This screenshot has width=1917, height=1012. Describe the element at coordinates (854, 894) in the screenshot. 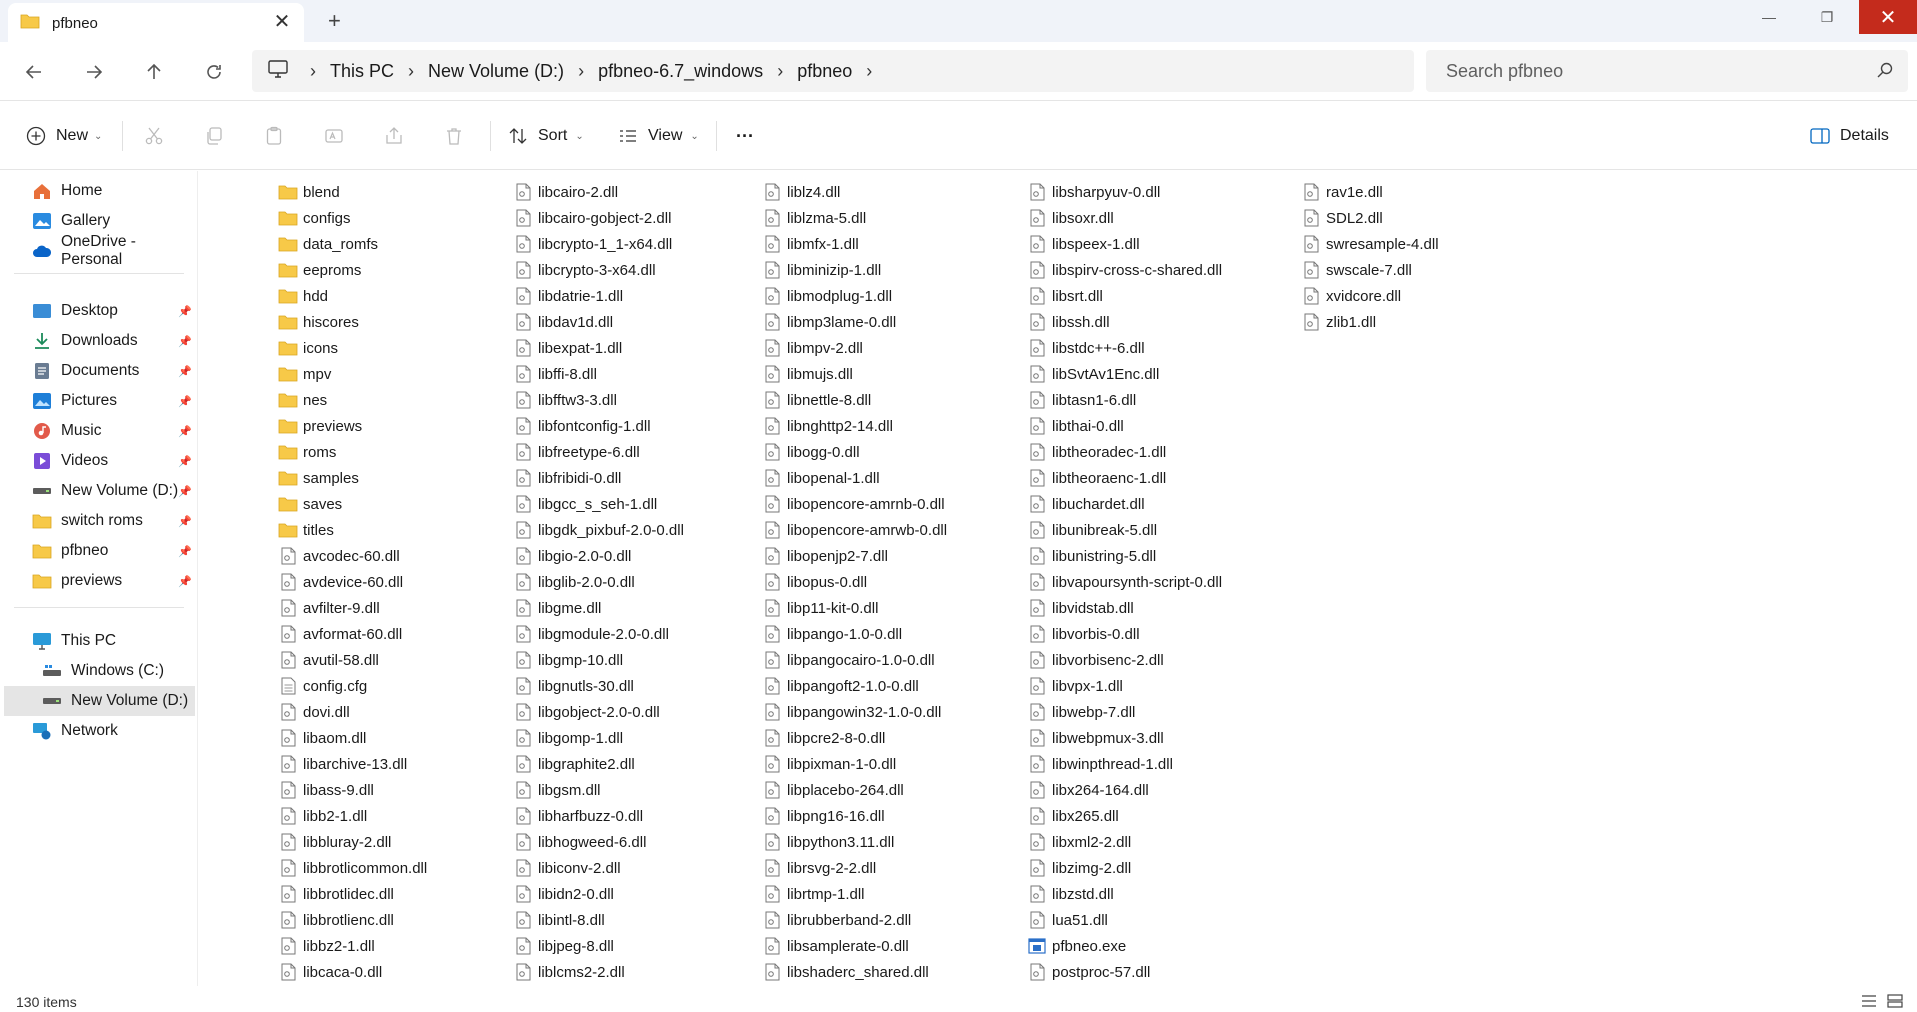

I see `file-item: librtmp-1.dll` at that location.